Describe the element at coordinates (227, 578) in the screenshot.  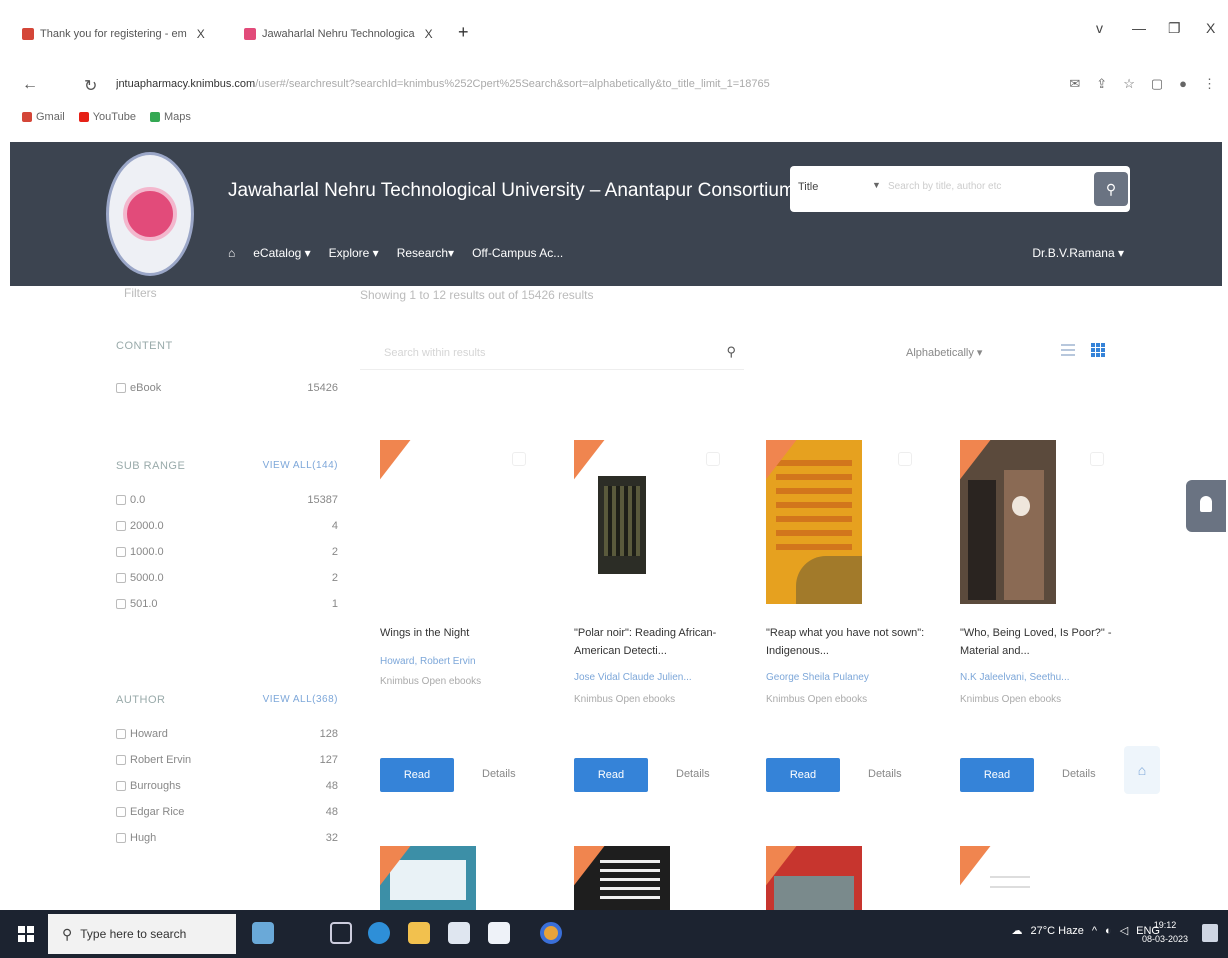
I see `facet-item: 5000.0 2` at that location.